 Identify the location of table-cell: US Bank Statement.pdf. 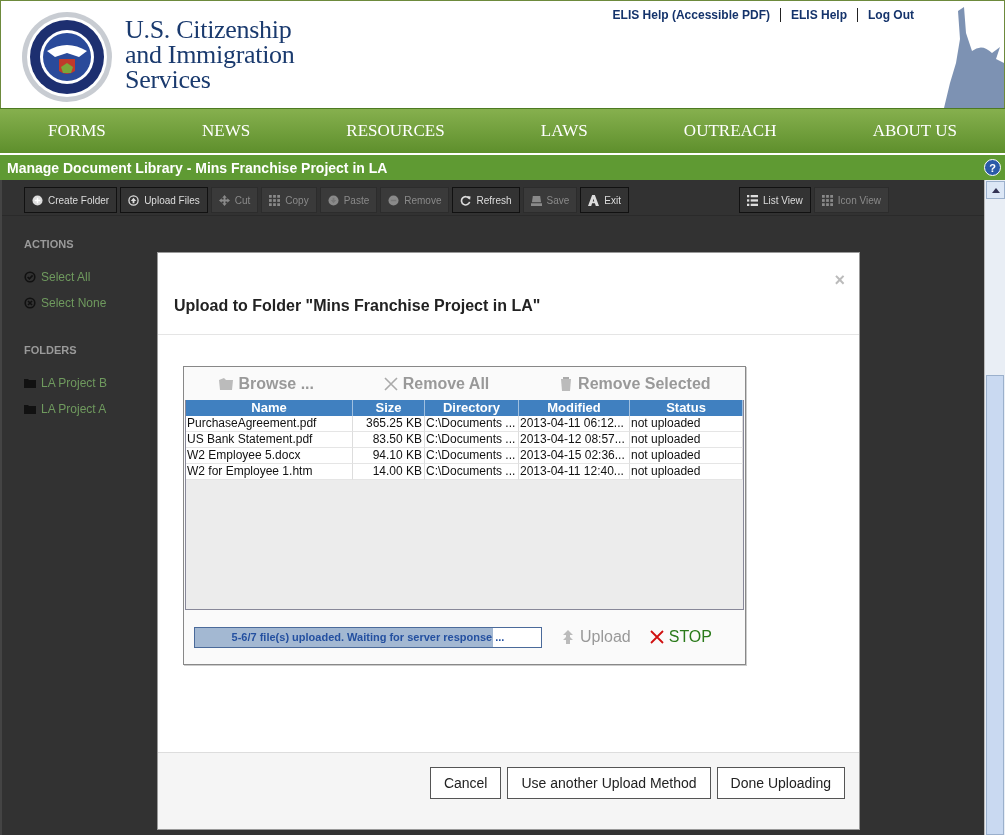
(269, 440).